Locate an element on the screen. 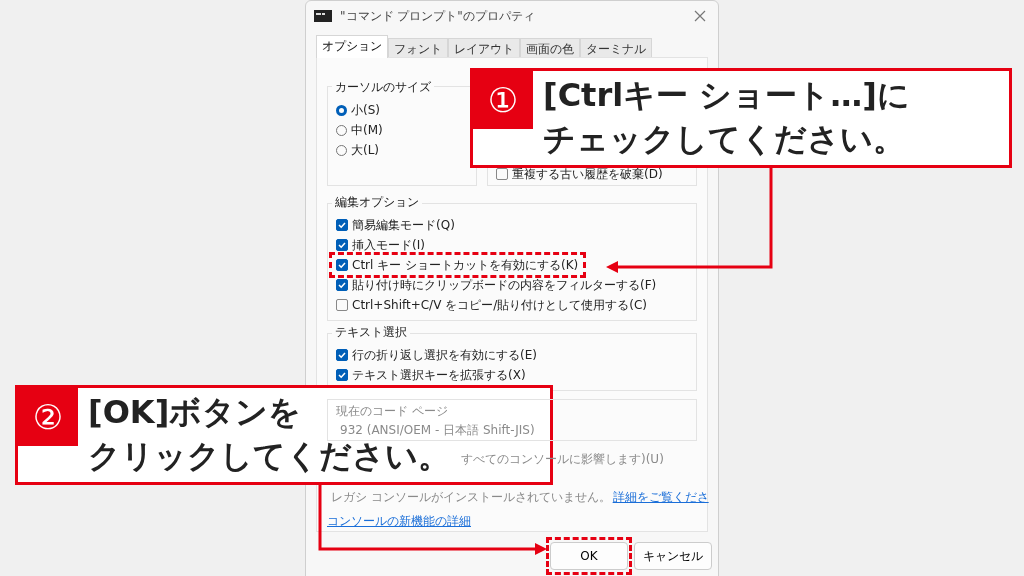 Image resolution: width=1024 pixels, height=576 pixels. callout-text: [OK]ボタンを is located at coordinates (195, 412).